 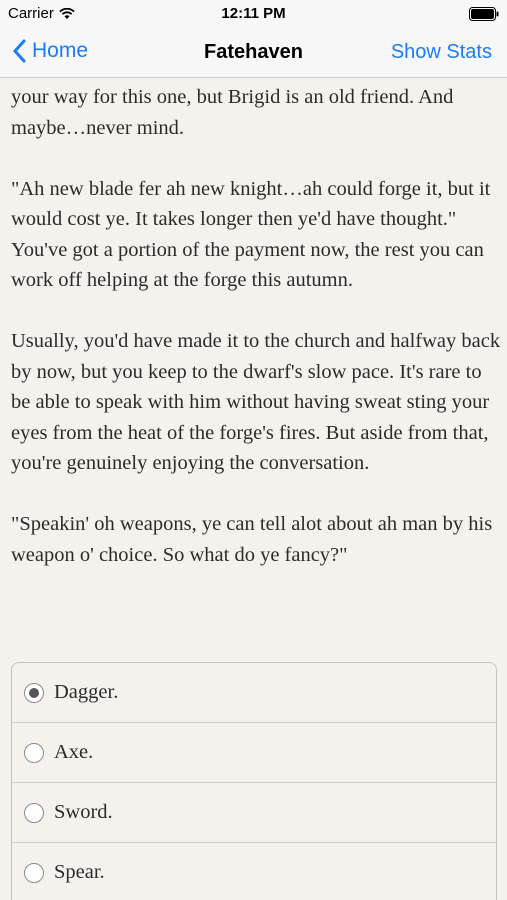 I want to click on choice-label: Axe., so click(x=74, y=752).